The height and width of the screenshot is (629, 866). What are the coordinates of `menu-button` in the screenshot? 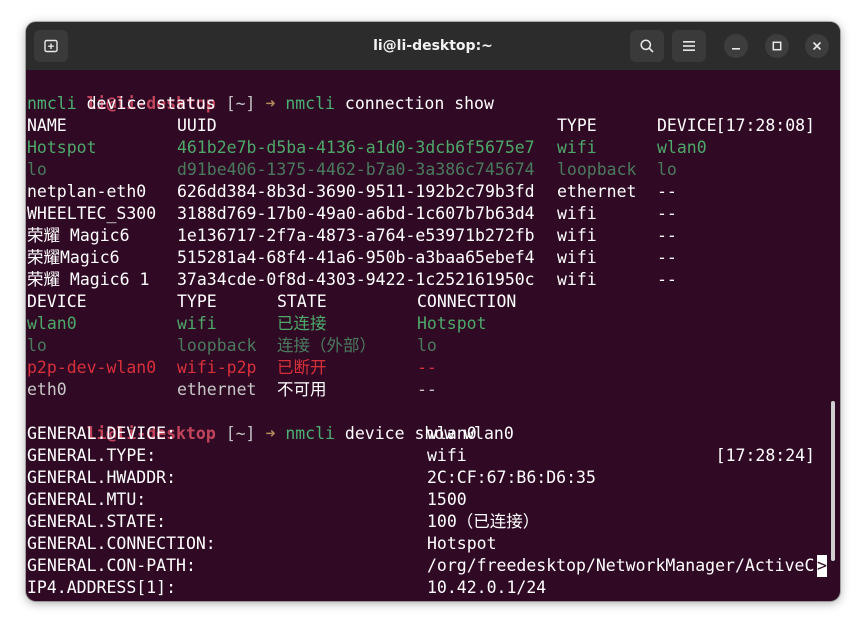 It's located at (689, 46).